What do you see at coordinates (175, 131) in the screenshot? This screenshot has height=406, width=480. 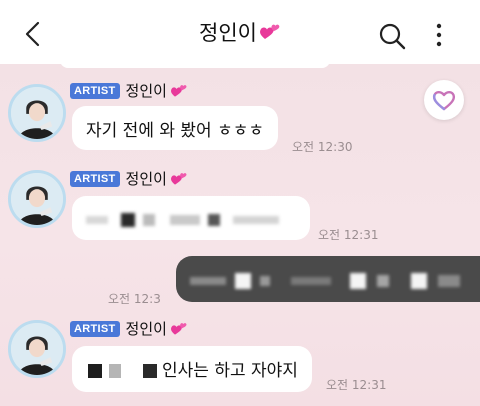 I see `message-text: 자기 전에 와 봤어 ㅎㅎㅎ` at bounding box center [175, 131].